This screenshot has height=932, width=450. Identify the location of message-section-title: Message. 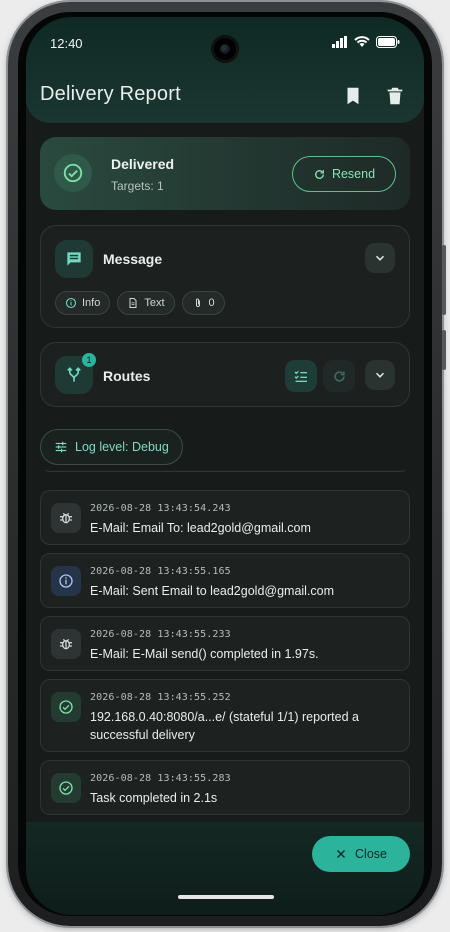
(133, 259).